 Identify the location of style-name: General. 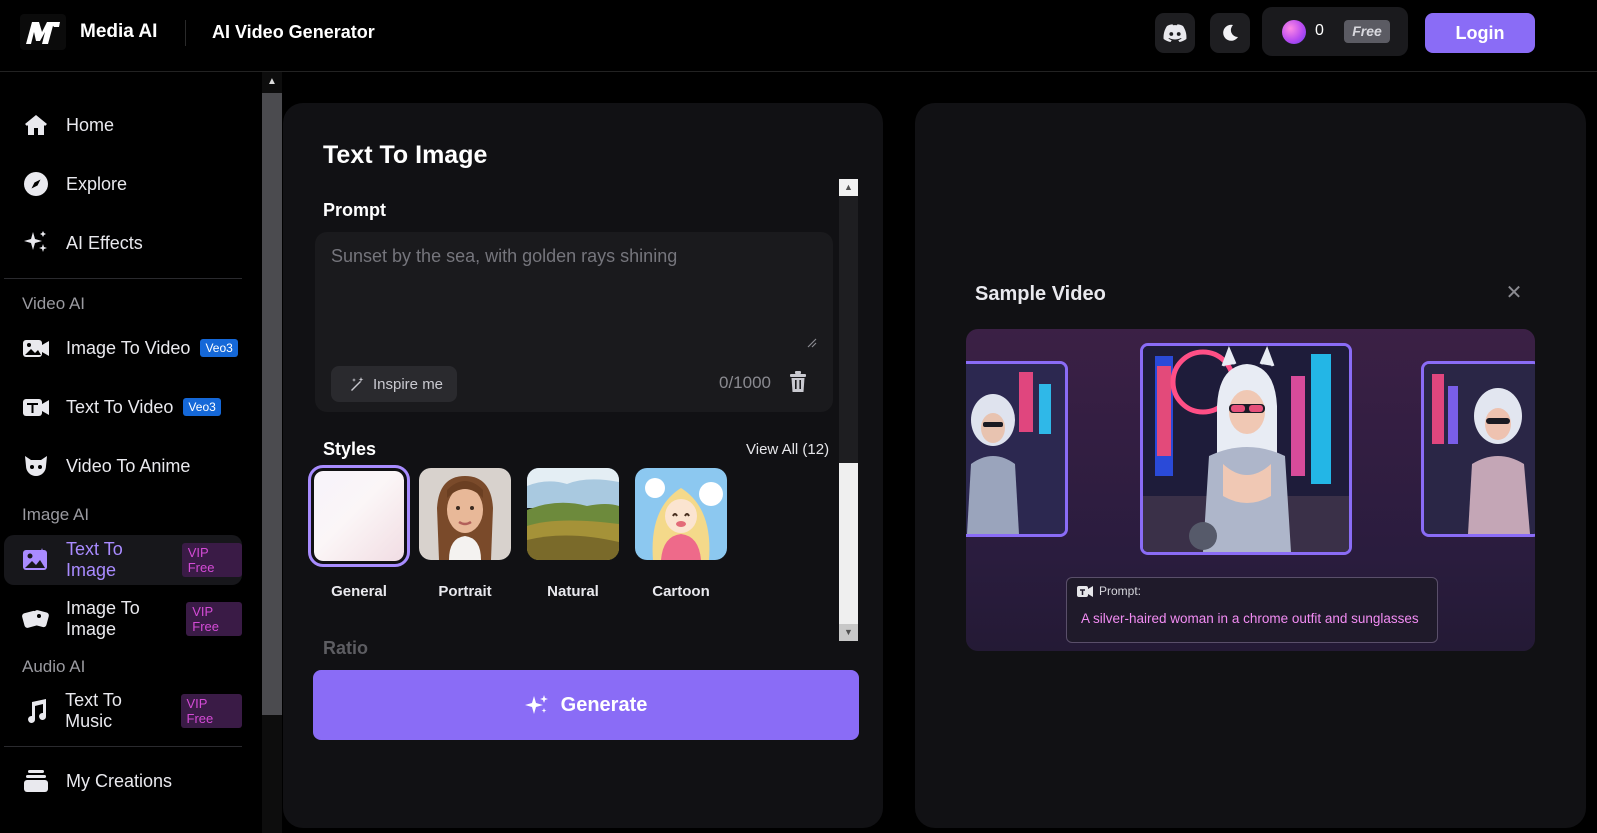
(359, 591).